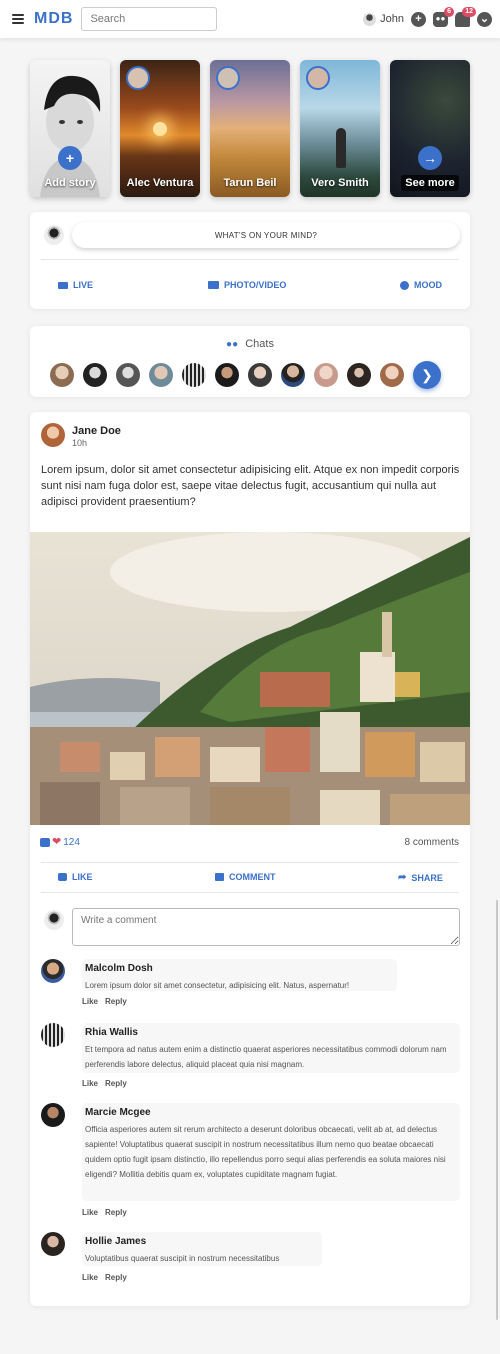 The height and width of the screenshot is (1354, 500). I want to click on post-time: 10h, so click(80, 443).